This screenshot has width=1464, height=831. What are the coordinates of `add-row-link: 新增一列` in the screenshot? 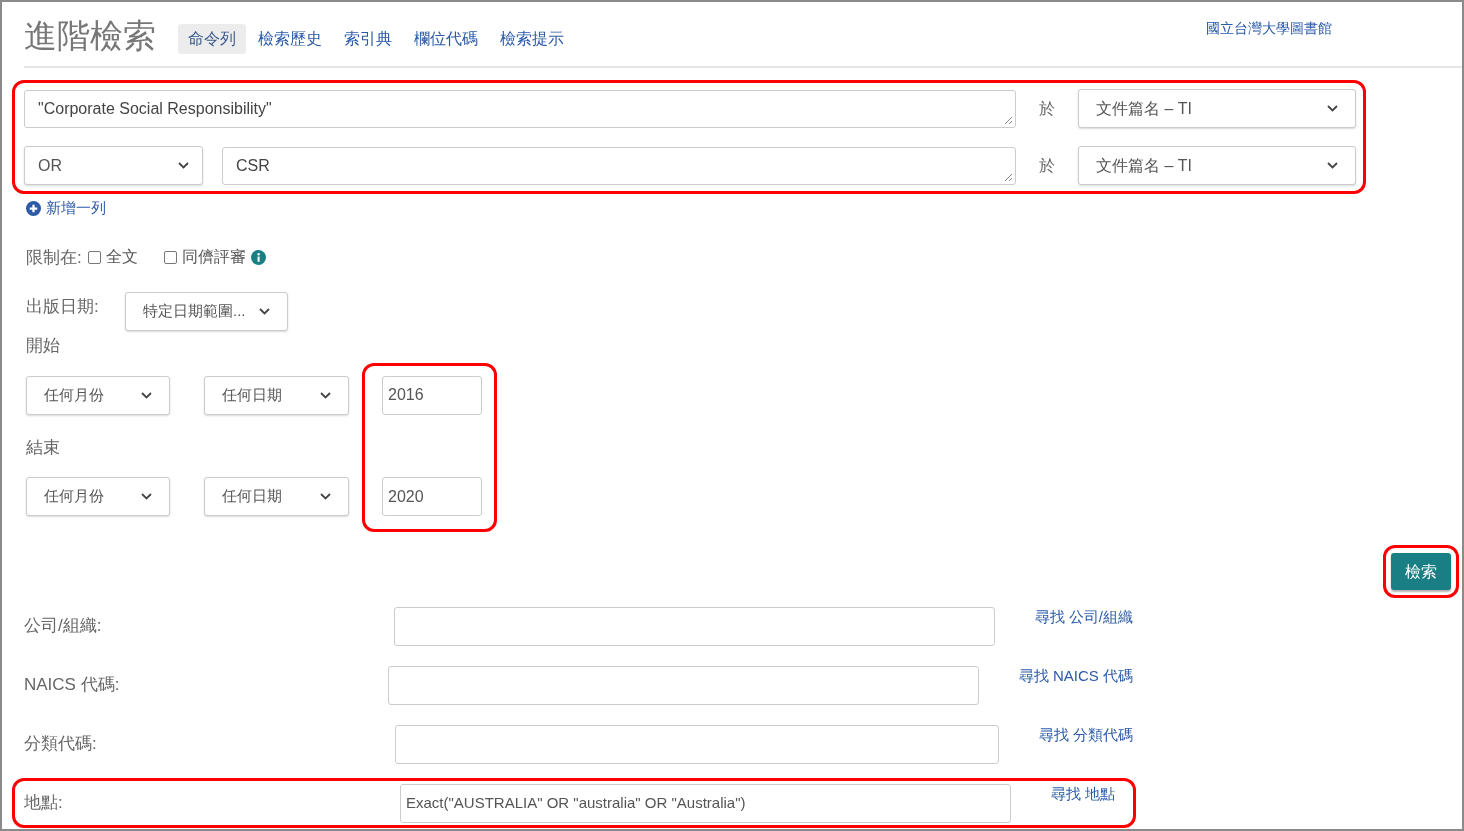 It's located at (744, 208).